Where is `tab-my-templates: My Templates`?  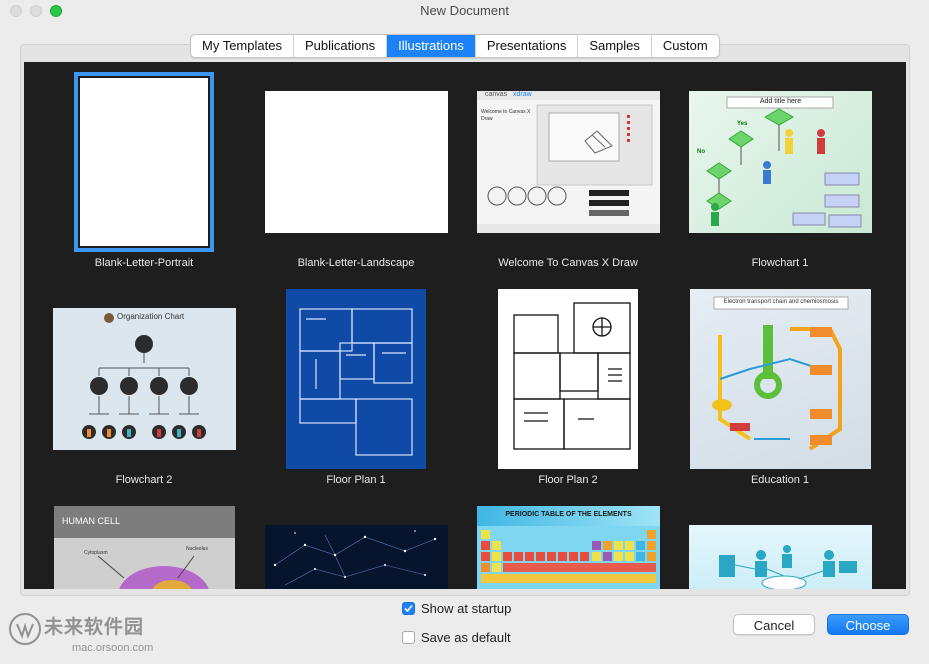
tab-my-templates: My Templates is located at coordinates (242, 46).